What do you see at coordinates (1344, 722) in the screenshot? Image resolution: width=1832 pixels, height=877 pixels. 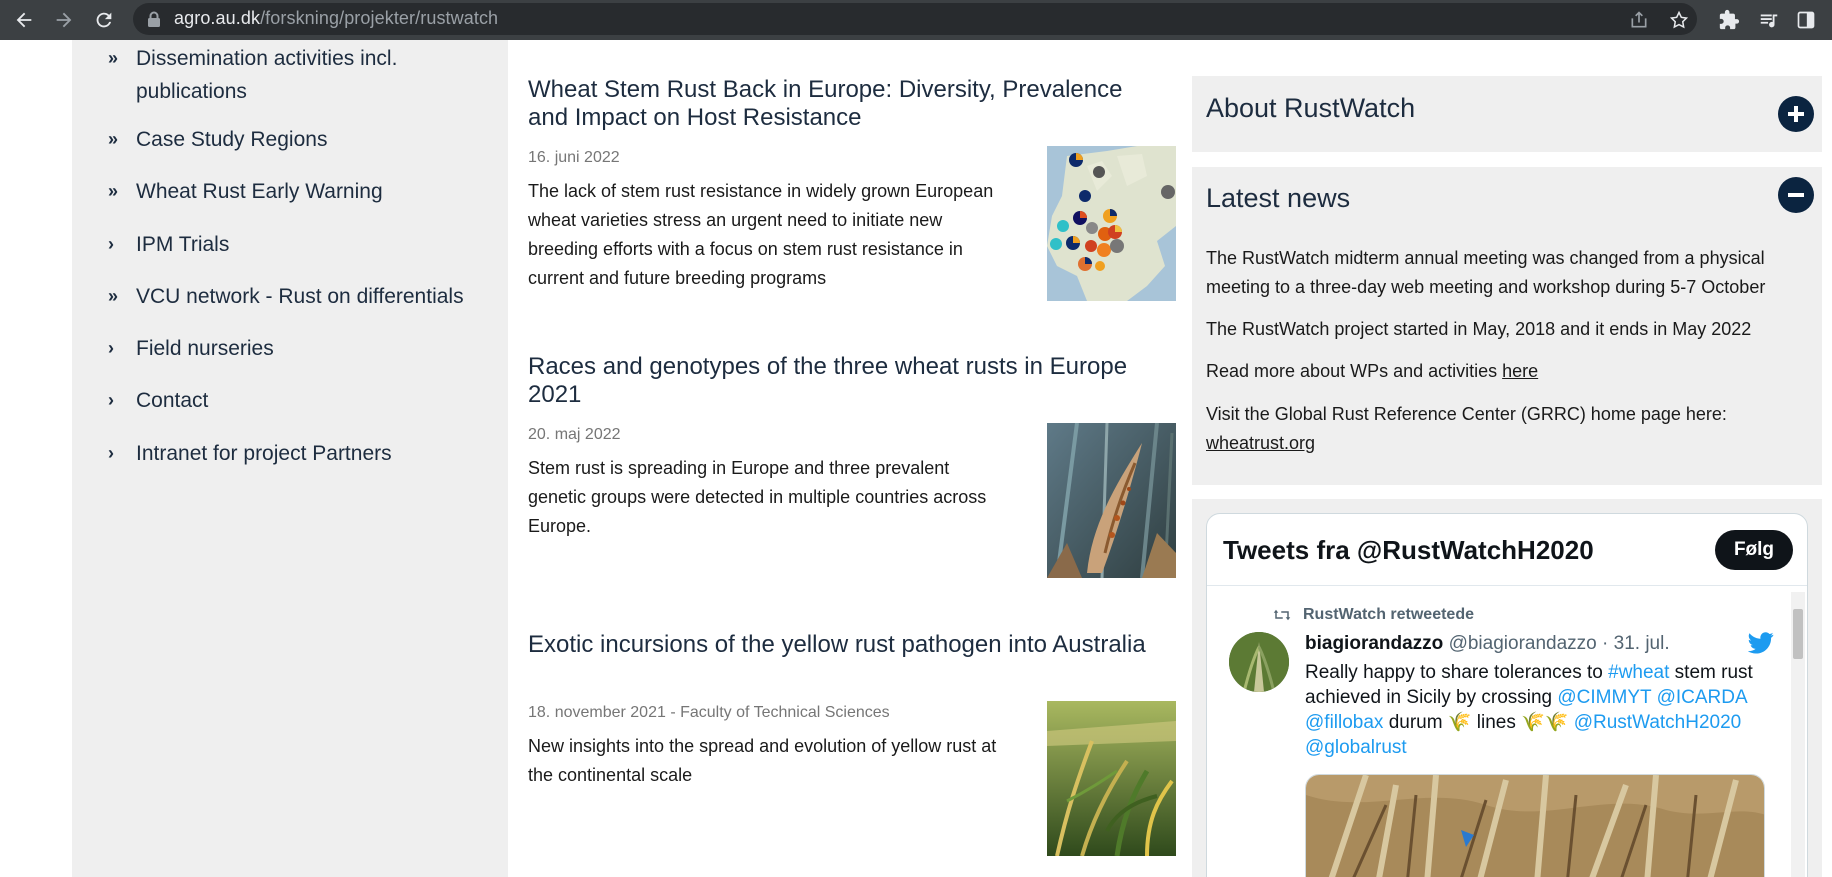 I see `mention-link: @fillobax` at bounding box center [1344, 722].